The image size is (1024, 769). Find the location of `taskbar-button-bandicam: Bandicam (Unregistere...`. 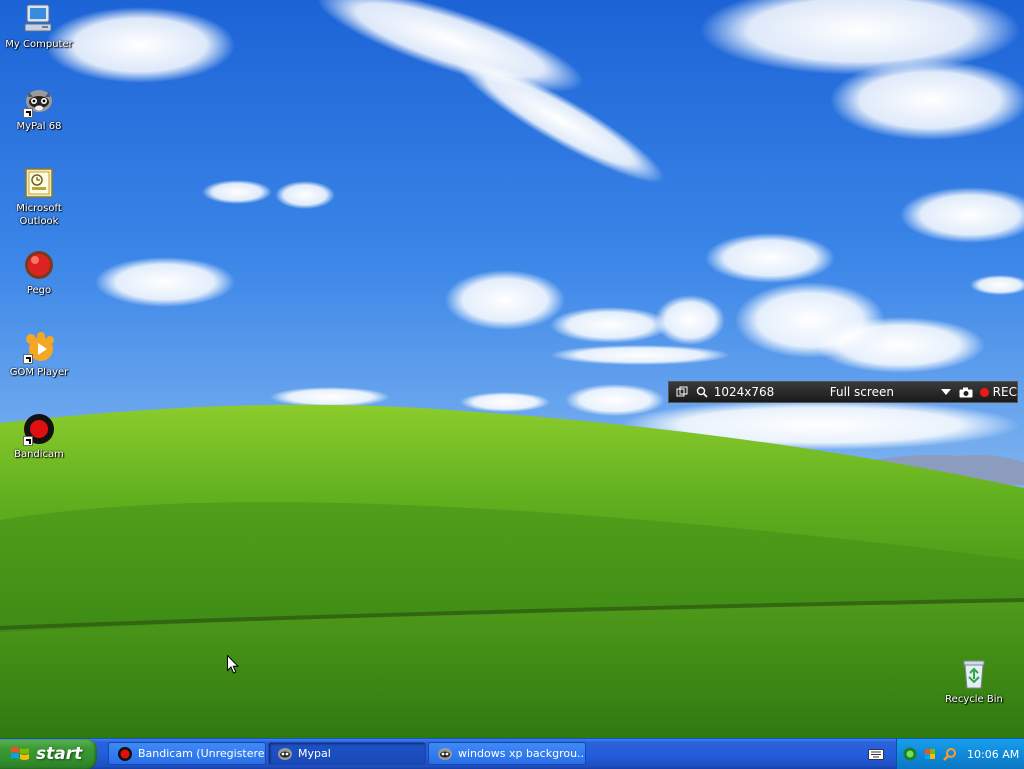

taskbar-button-bandicam: Bandicam (Unregistere... is located at coordinates (187, 753).